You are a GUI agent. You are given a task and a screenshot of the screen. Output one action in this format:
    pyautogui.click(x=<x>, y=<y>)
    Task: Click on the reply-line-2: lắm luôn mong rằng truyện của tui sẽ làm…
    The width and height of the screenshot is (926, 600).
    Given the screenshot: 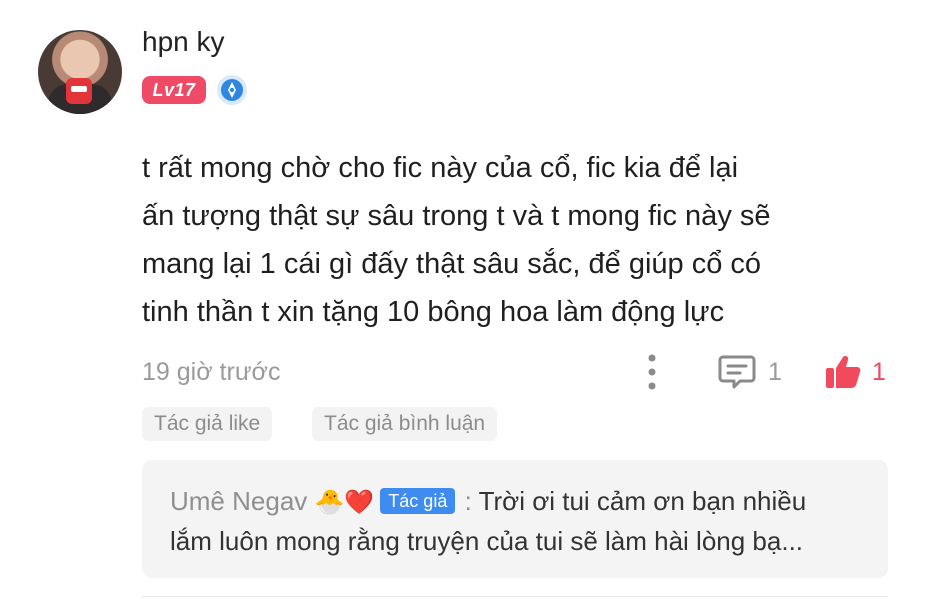 What is the action you would take?
    pyautogui.click(x=487, y=541)
    